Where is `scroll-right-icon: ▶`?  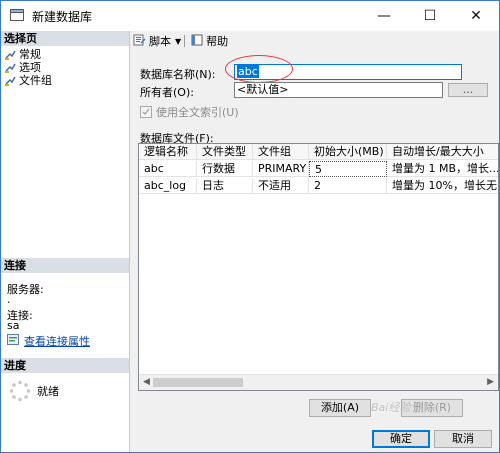
scroll-right-icon: ▶ is located at coordinates (490, 382).